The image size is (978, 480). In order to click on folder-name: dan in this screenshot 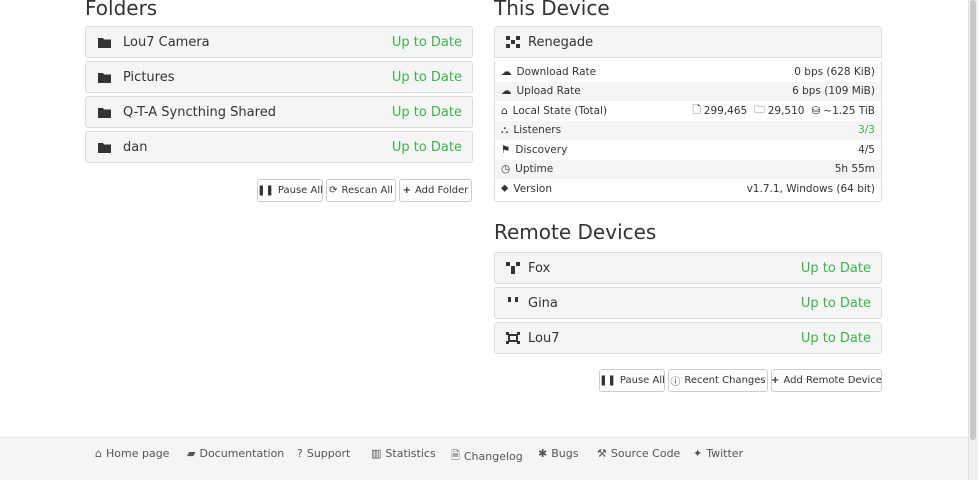, I will do `click(135, 147)`.